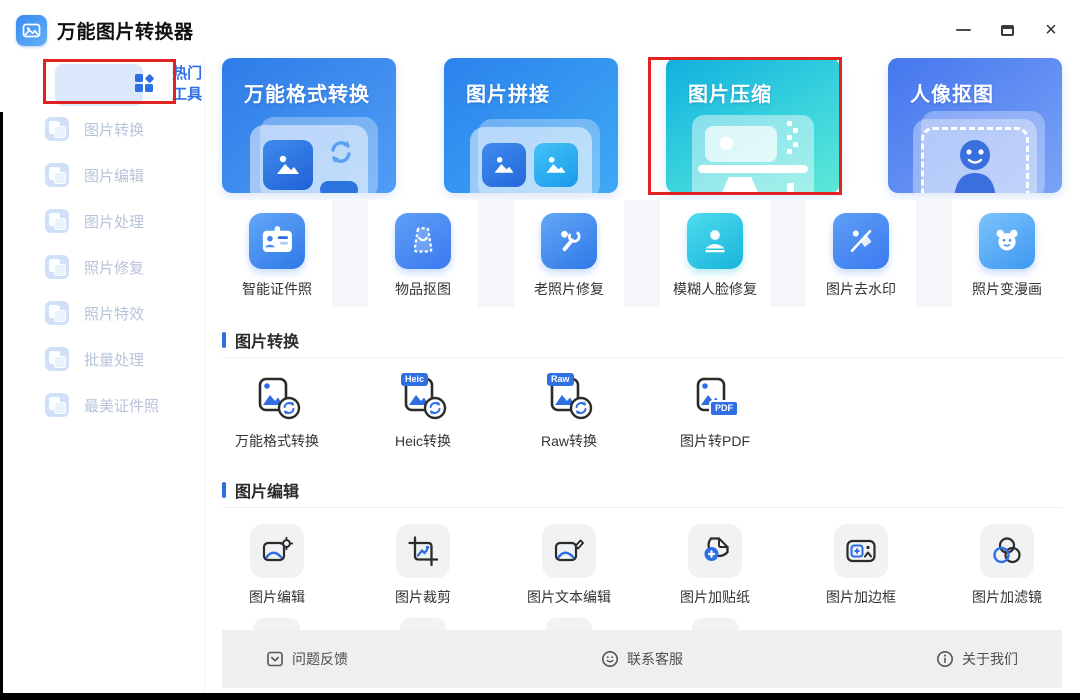 The image size is (1080, 700). I want to click on tool-raw-convert: Raw Raw转换, so click(569, 407).